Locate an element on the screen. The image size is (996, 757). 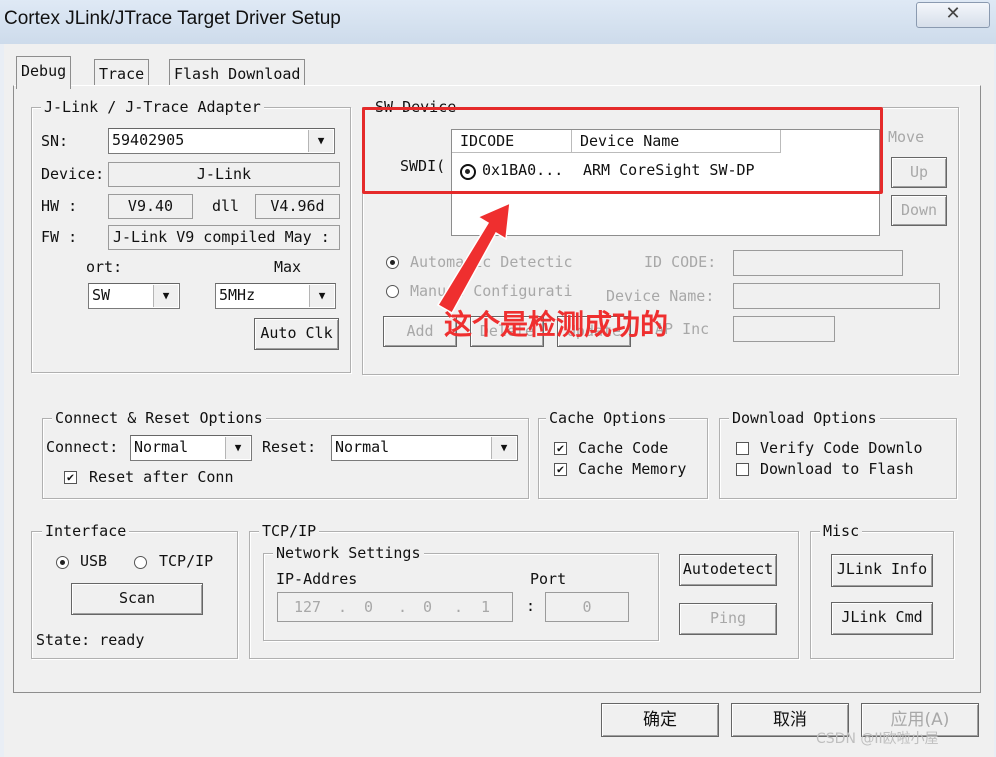
port-dropdown: SW ▼ is located at coordinates (134, 296).